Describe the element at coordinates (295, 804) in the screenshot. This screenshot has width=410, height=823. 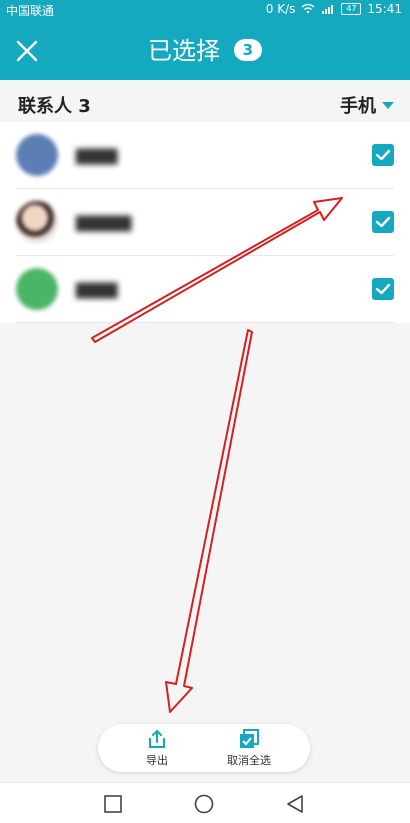
I see `back-triangle-icon` at that location.